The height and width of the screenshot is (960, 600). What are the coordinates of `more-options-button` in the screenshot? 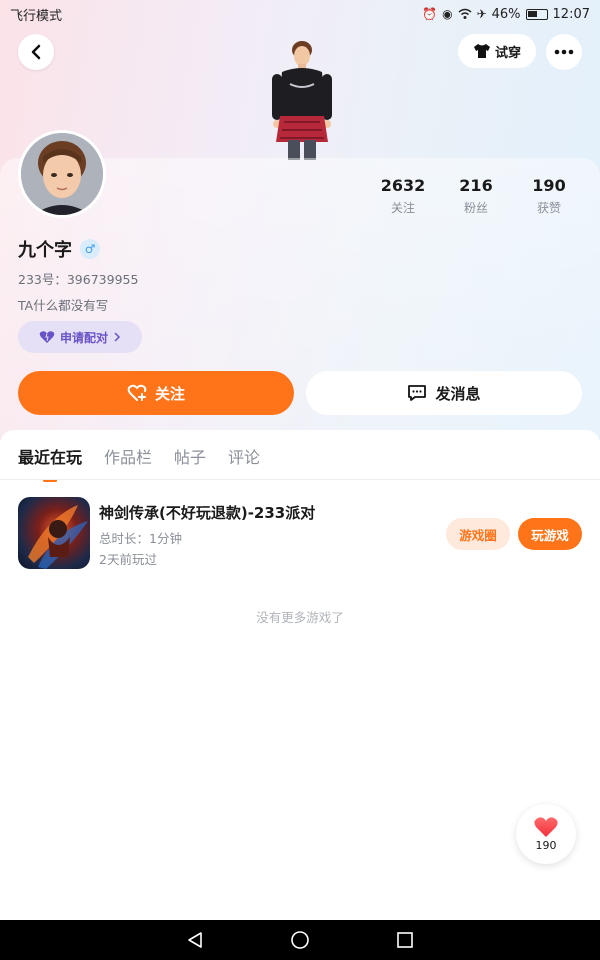 It's located at (564, 52).